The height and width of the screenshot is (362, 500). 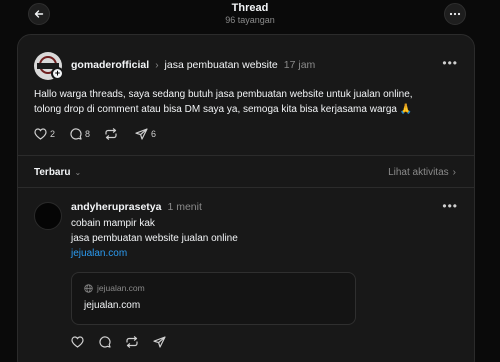 I want to click on view-activity-link: Lihat aktivitas ›, so click(x=422, y=172).